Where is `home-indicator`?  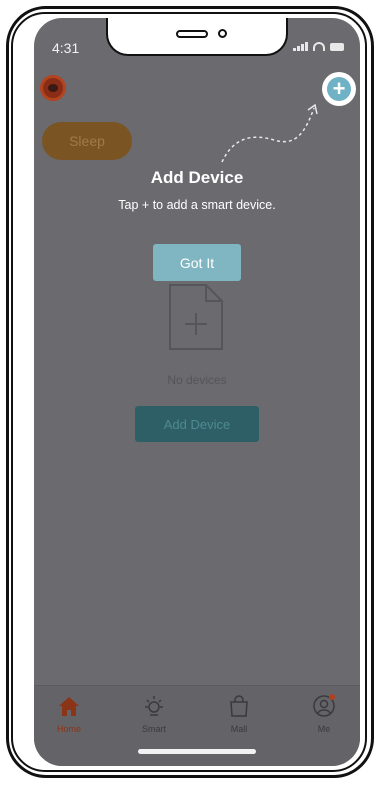 home-indicator is located at coordinates (197, 751).